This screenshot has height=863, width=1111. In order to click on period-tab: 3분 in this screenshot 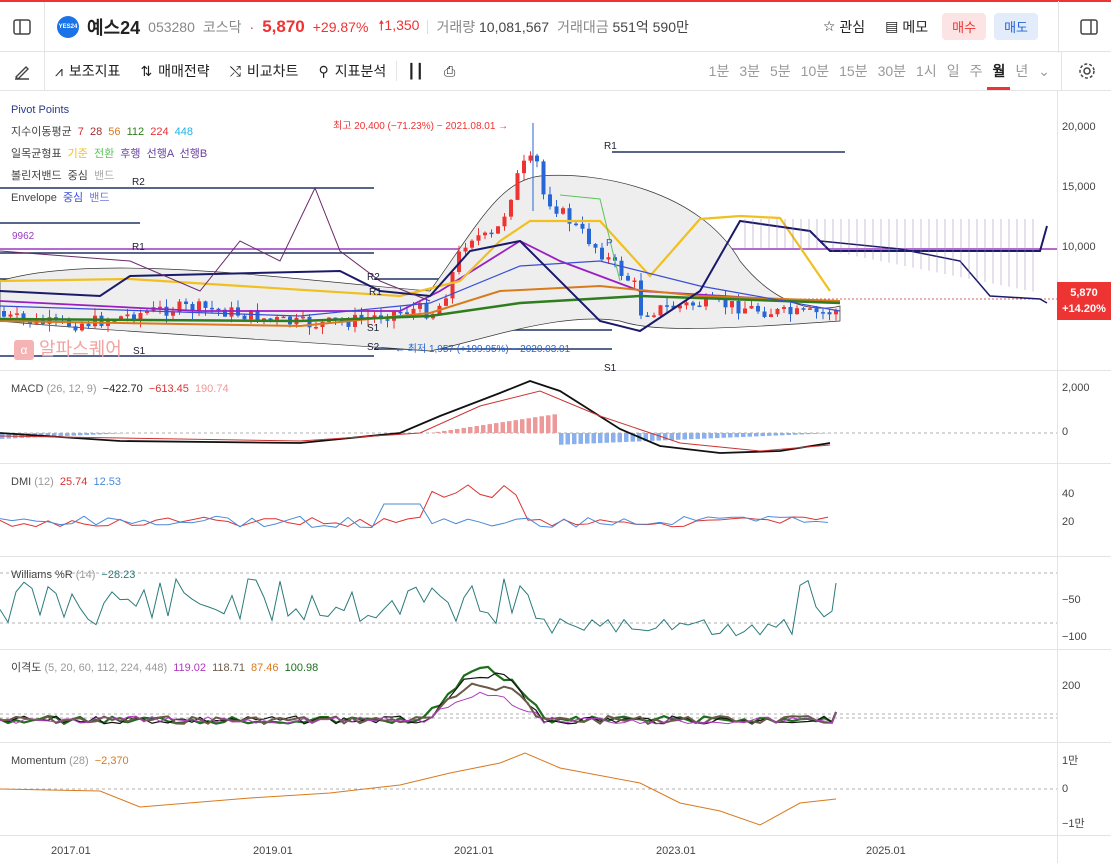, I will do `click(749, 71)`.